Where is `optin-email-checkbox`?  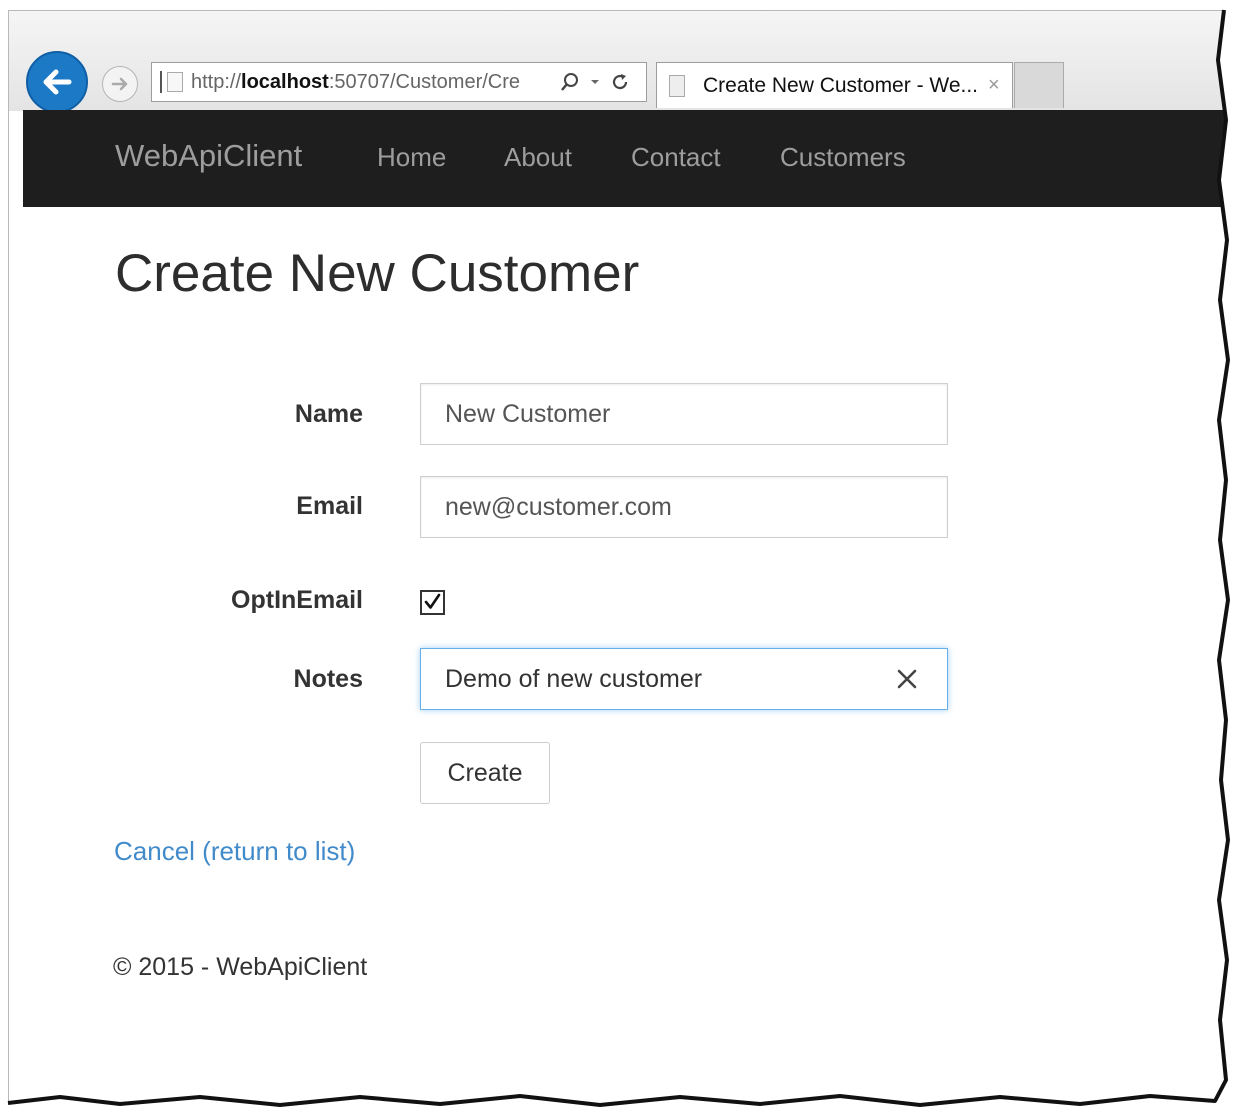 optin-email-checkbox is located at coordinates (432, 602).